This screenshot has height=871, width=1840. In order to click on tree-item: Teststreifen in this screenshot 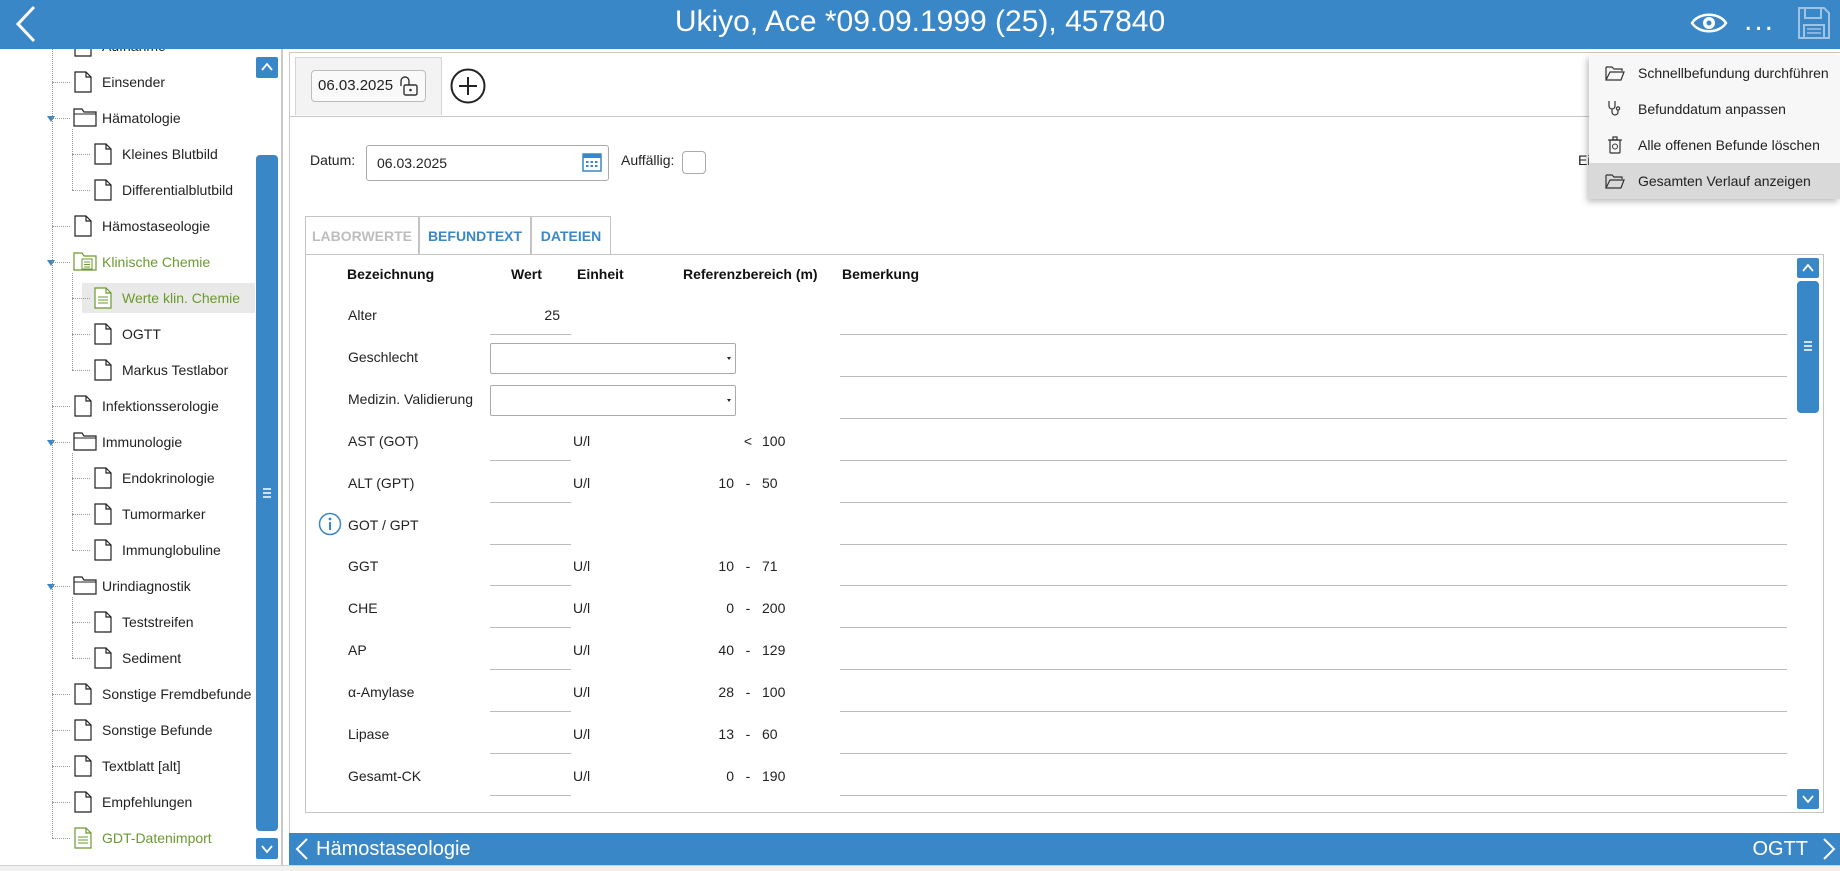, I will do `click(127, 622)`.